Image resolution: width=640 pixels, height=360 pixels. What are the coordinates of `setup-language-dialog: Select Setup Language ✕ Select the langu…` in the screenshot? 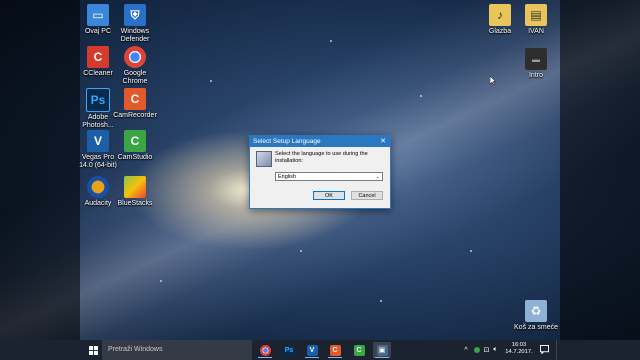 It's located at (320, 172).